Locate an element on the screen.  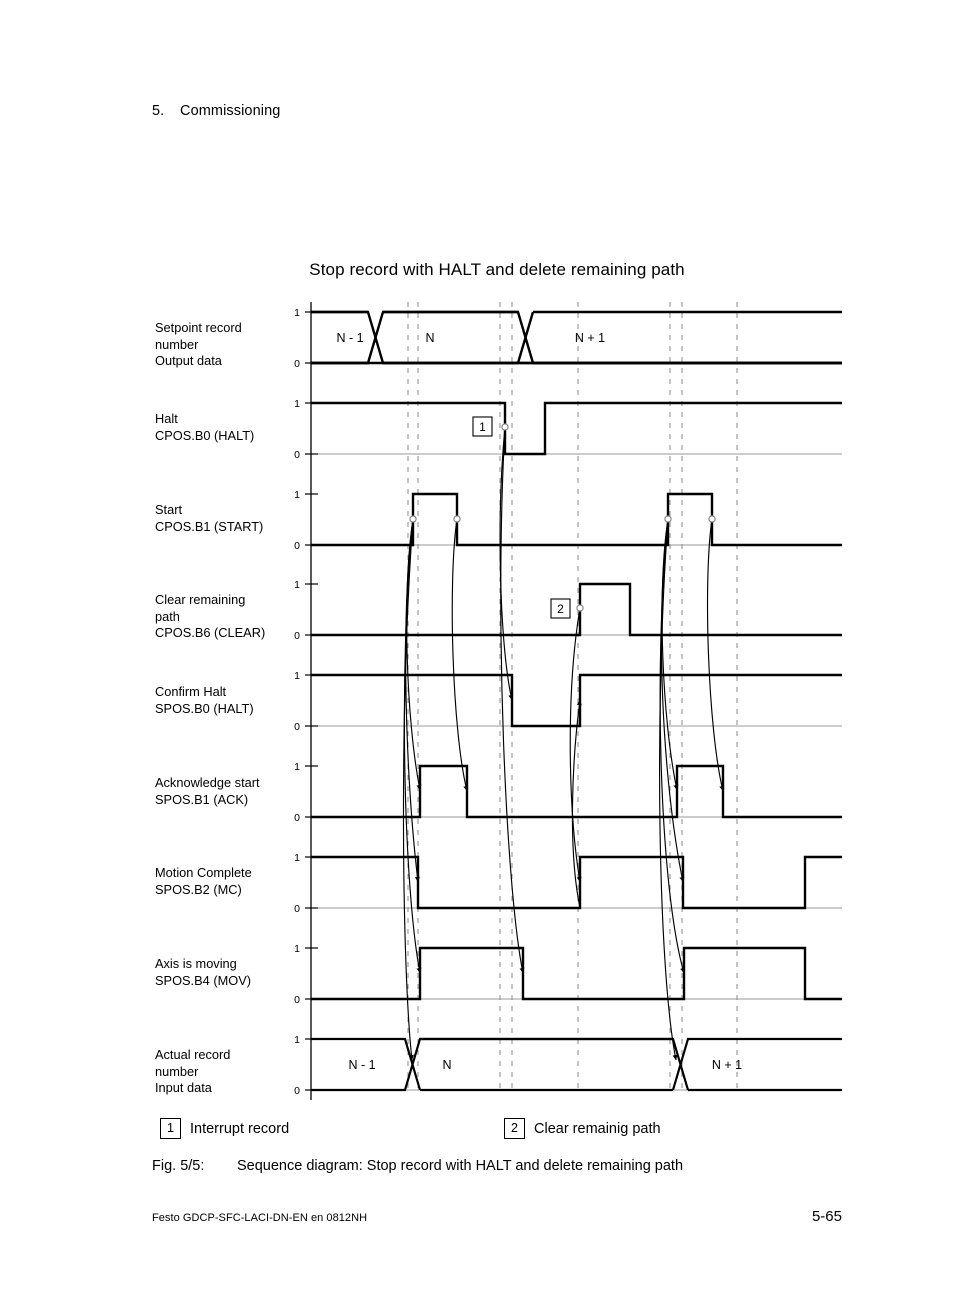
level-tick-labels: 1 0 1 0 1 0 1 0 1 0 1 0 1 0 1 0 1 0 is located at coordinates (297, 702).